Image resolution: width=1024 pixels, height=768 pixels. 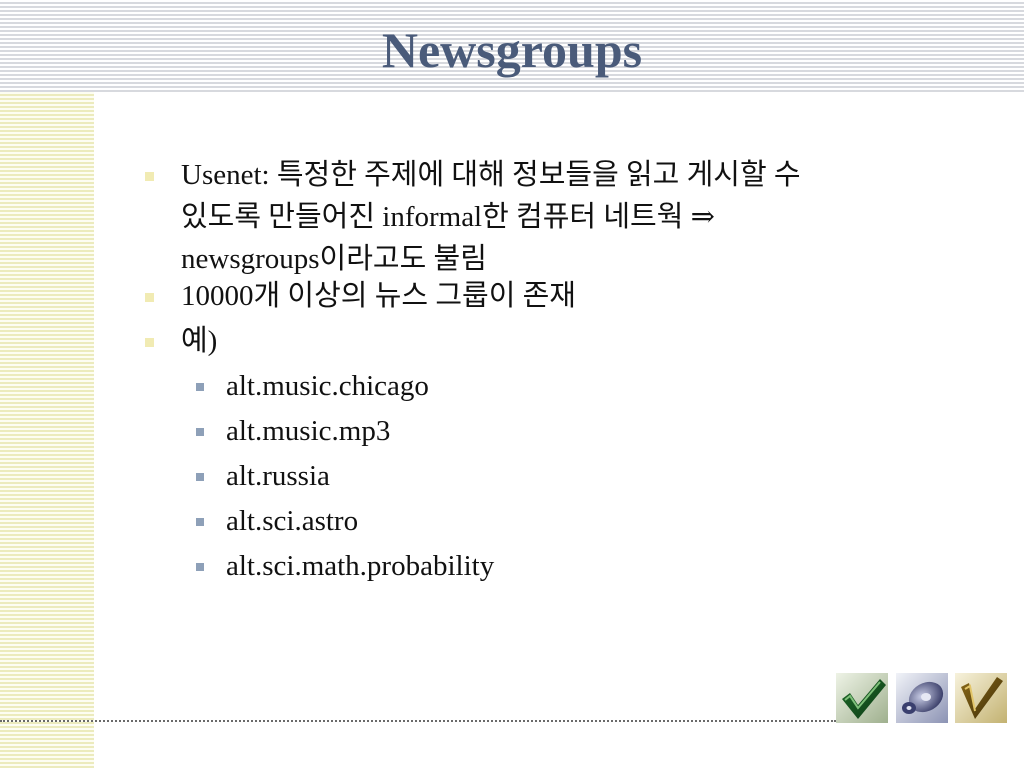 I want to click on sub-list-item: alt.russia, so click(x=576, y=476).